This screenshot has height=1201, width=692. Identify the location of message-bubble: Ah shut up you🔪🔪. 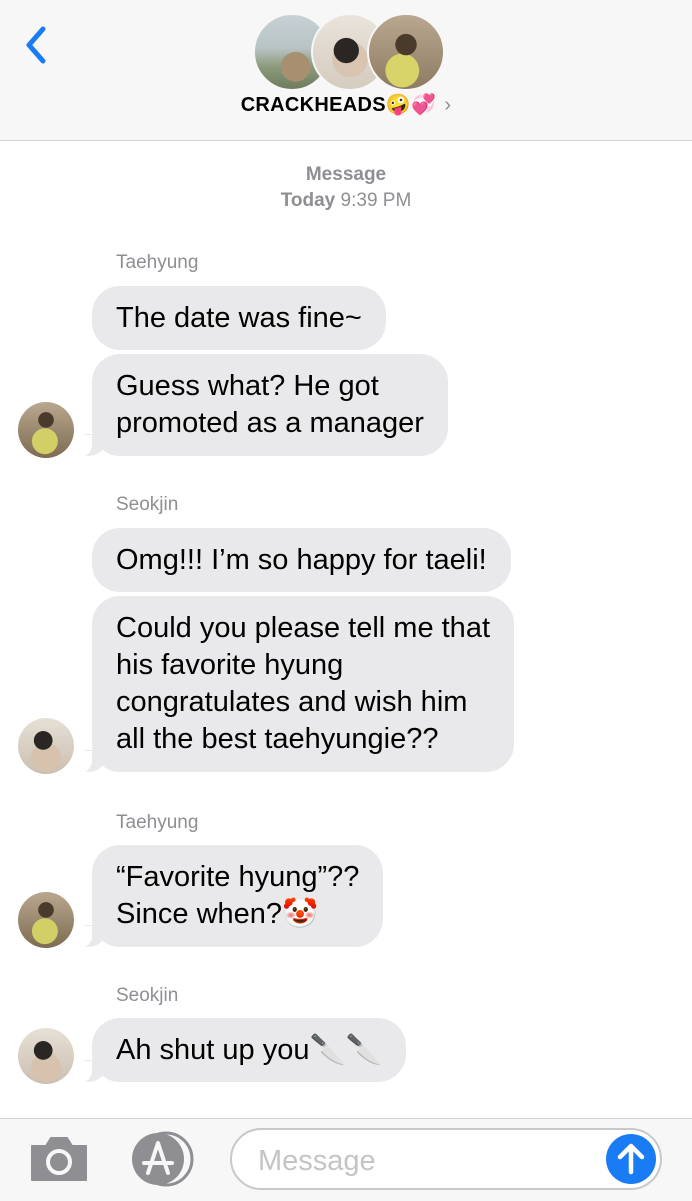
(242, 1050).